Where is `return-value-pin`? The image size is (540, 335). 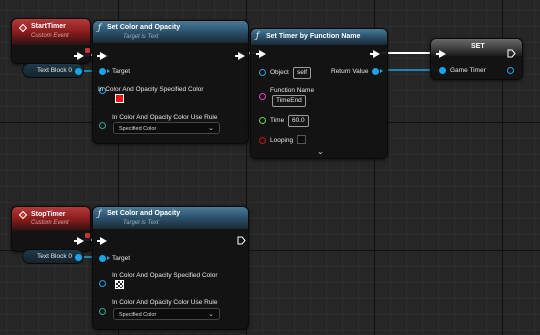
return-value-pin is located at coordinates (375, 71).